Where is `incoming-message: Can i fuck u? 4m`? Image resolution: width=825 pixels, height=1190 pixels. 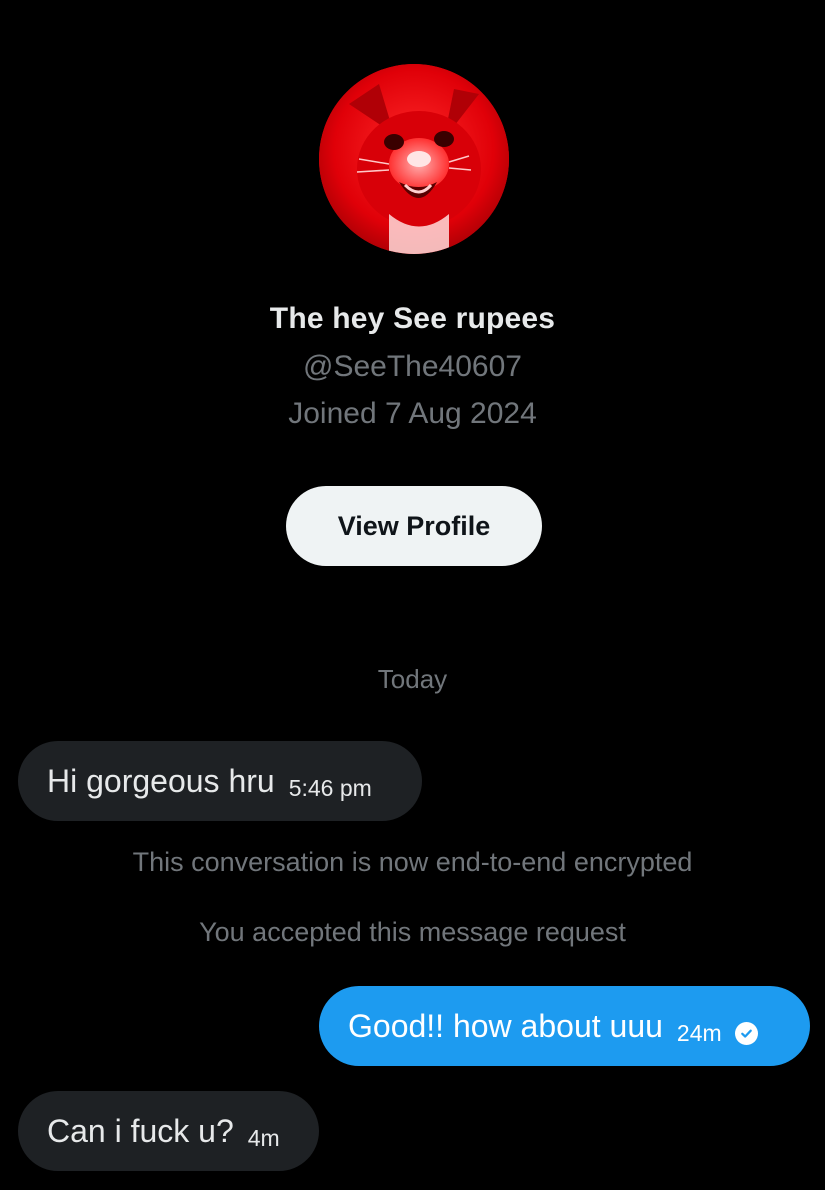
incoming-message: Can i fuck u? 4m is located at coordinates (168, 1131).